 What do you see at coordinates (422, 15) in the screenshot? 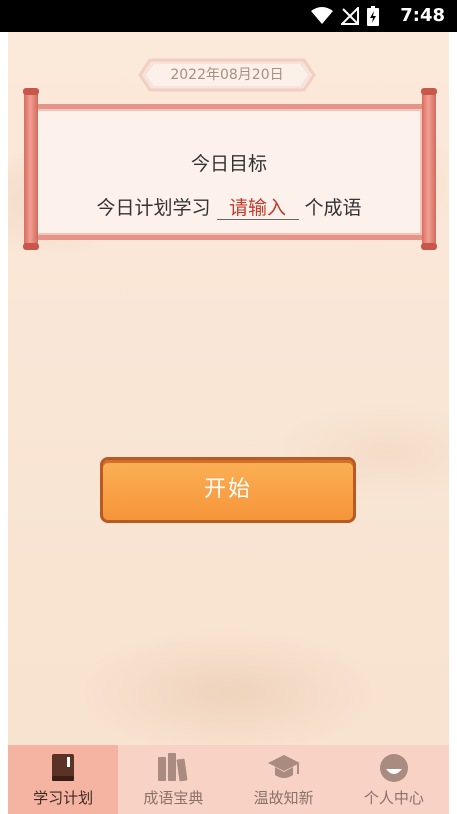
I see `status-time: 7:48` at bounding box center [422, 15].